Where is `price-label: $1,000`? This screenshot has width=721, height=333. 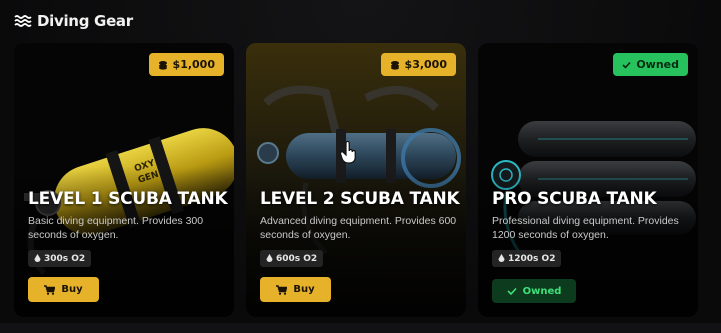
price-label: $1,000 is located at coordinates (193, 64).